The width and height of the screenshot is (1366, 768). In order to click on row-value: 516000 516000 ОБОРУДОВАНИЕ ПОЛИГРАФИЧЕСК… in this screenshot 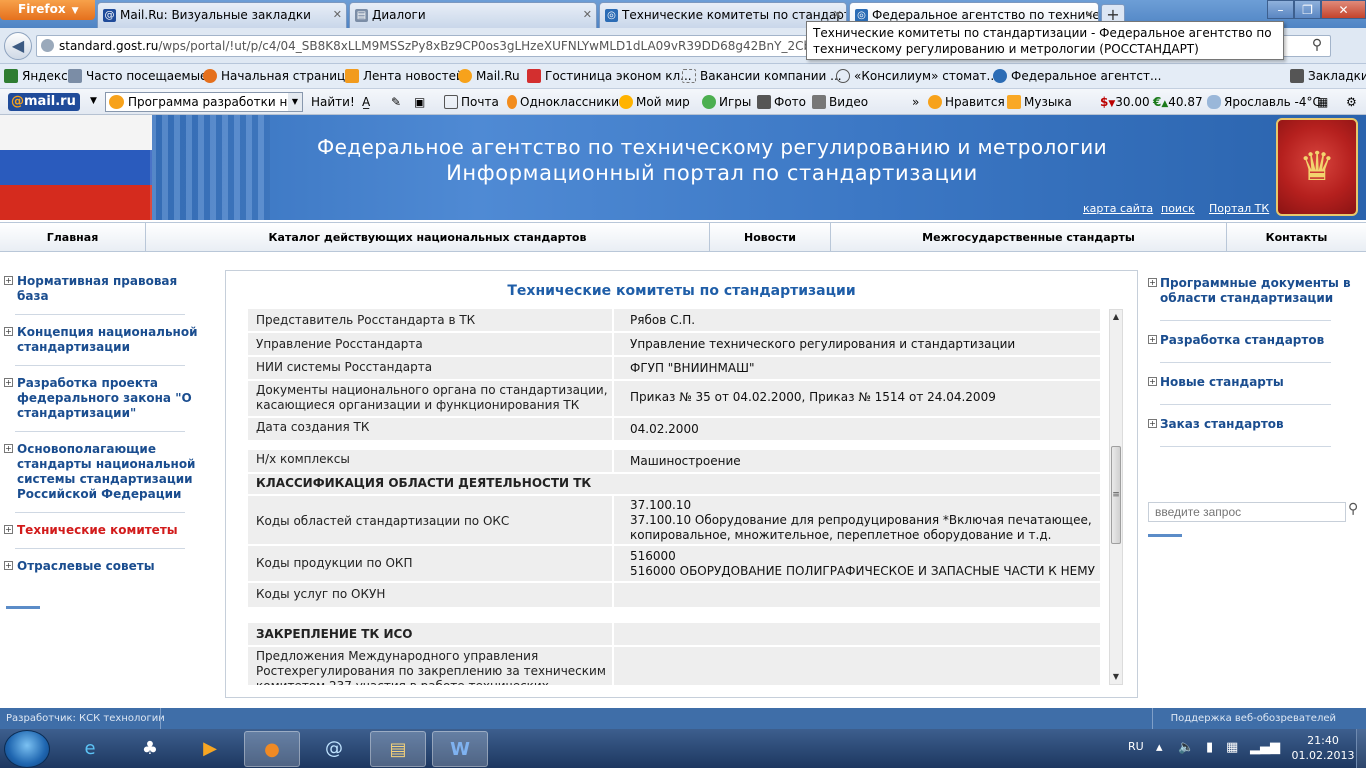, I will do `click(862, 563)`.